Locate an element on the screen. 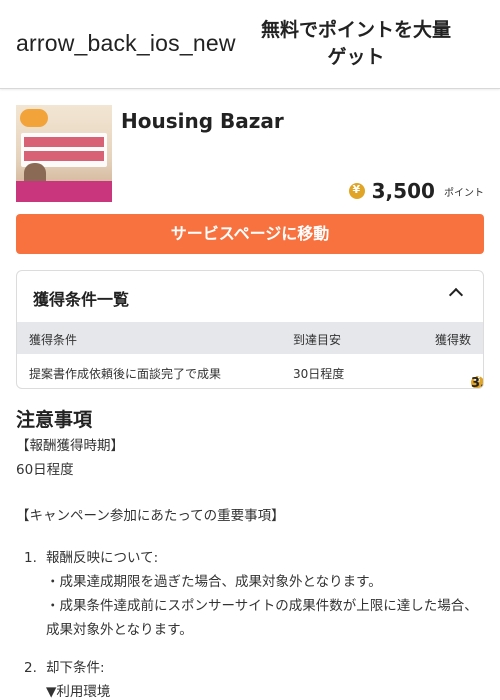 The width and height of the screenshot is (500, 700). thumbnail-person is located at coordinates (35, 173).